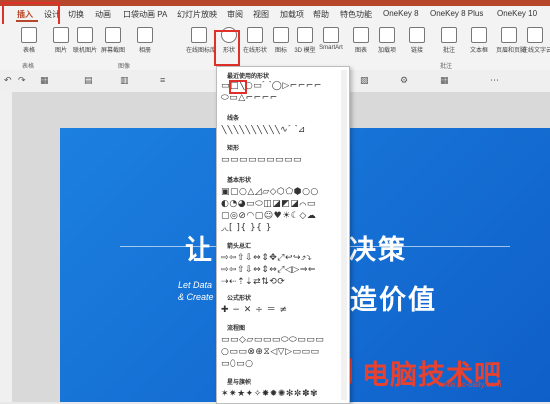  What do you see at coordinates (124, 67) in the screenshot?
I see `group-label-images: 图像` at bounding box center [124, 67].